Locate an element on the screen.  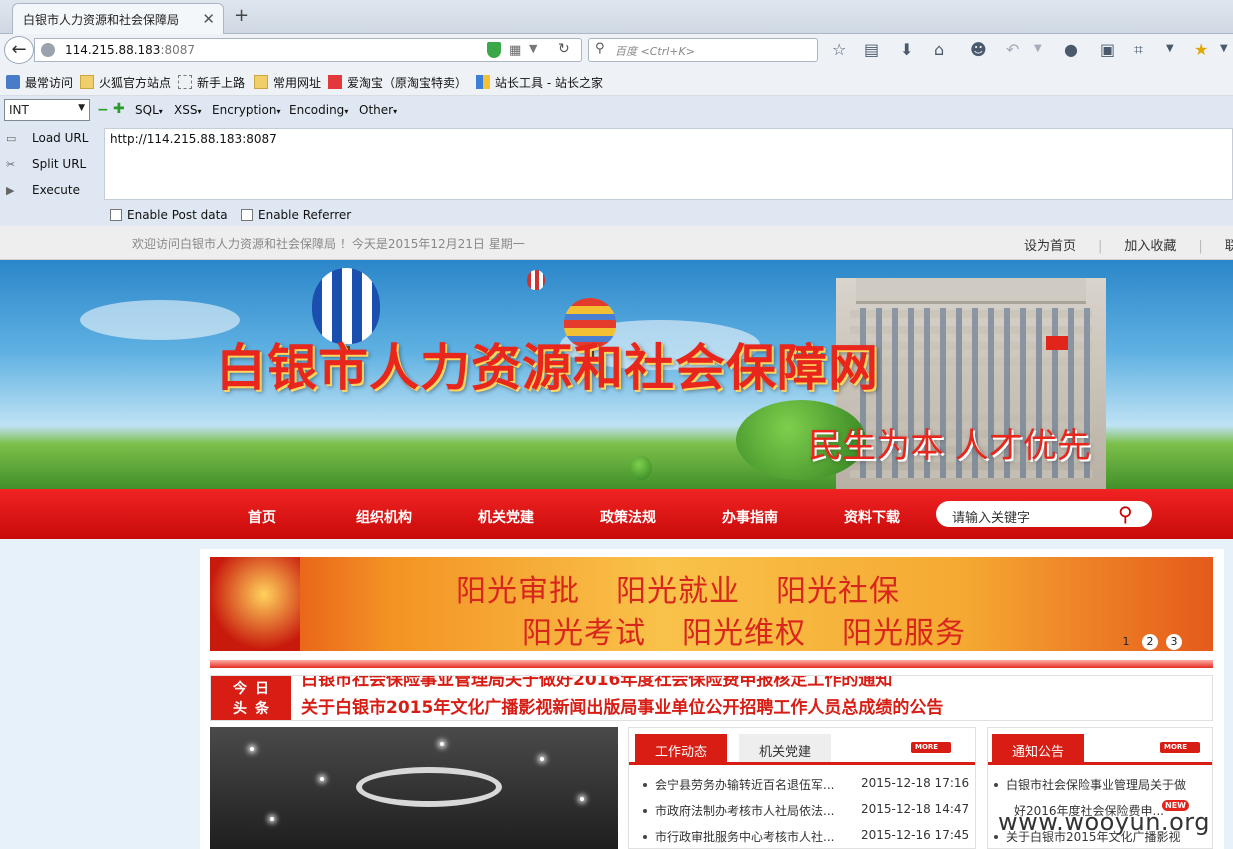
browser-search-bar: ⚲ 百度 <Ctrl+K> is located at coordinates (703, 50).